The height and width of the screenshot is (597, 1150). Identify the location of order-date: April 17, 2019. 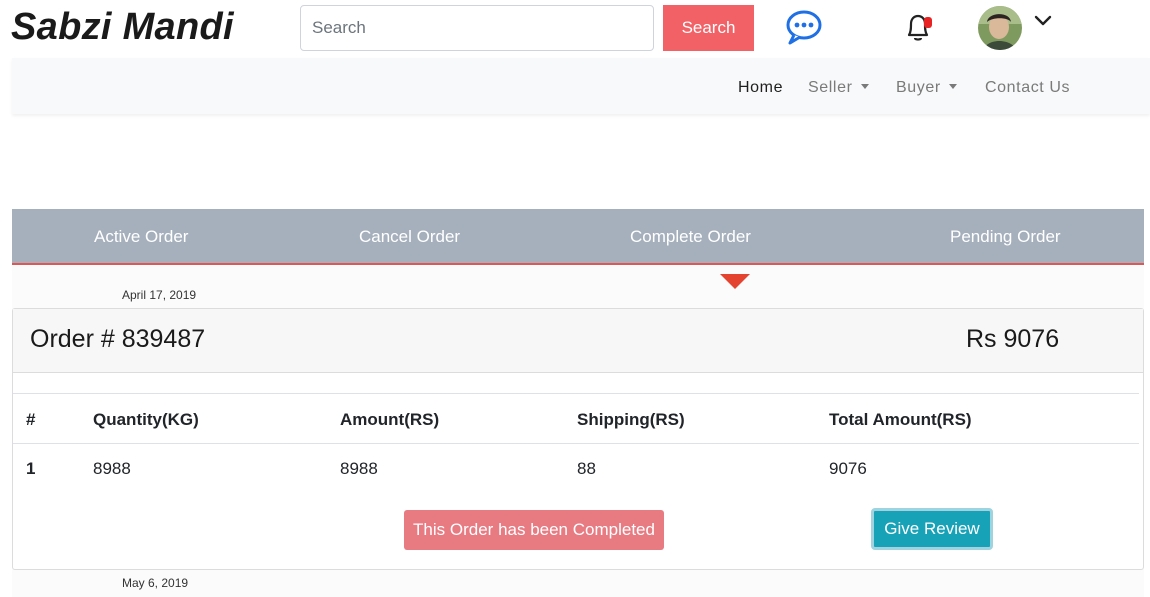
(159, 295).